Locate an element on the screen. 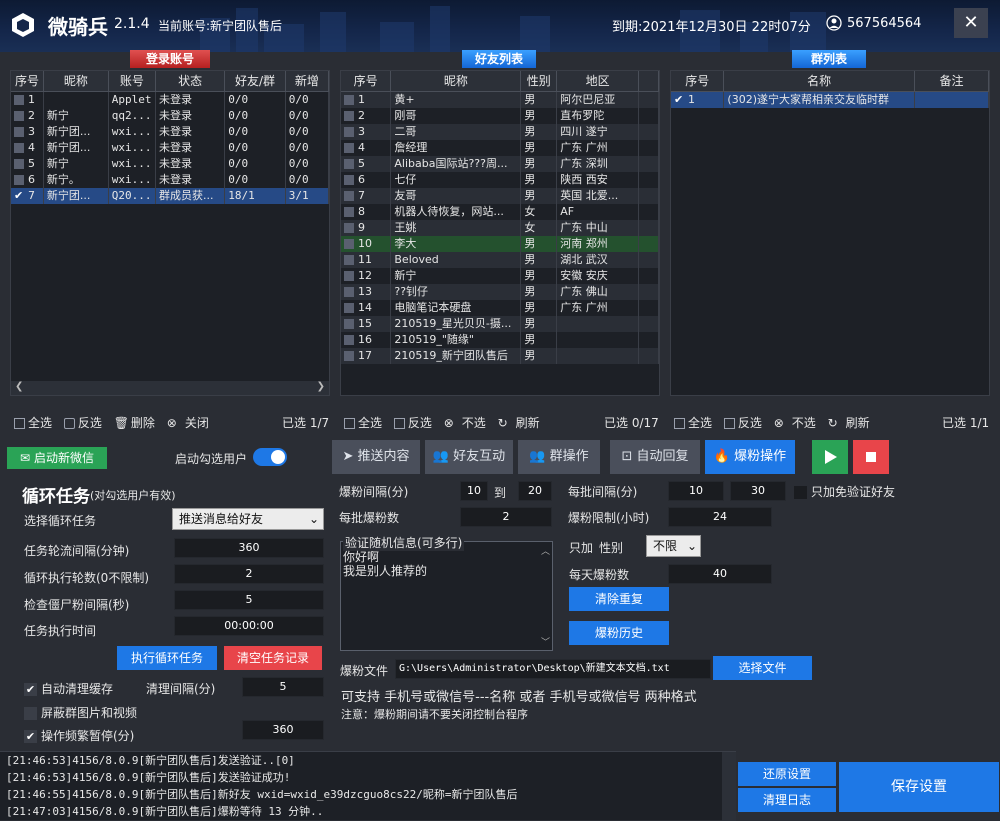 This screenshot has height=821, width=1000. tab-friend-interact: 👥 好友互动 is located at coordinates (469, 457).